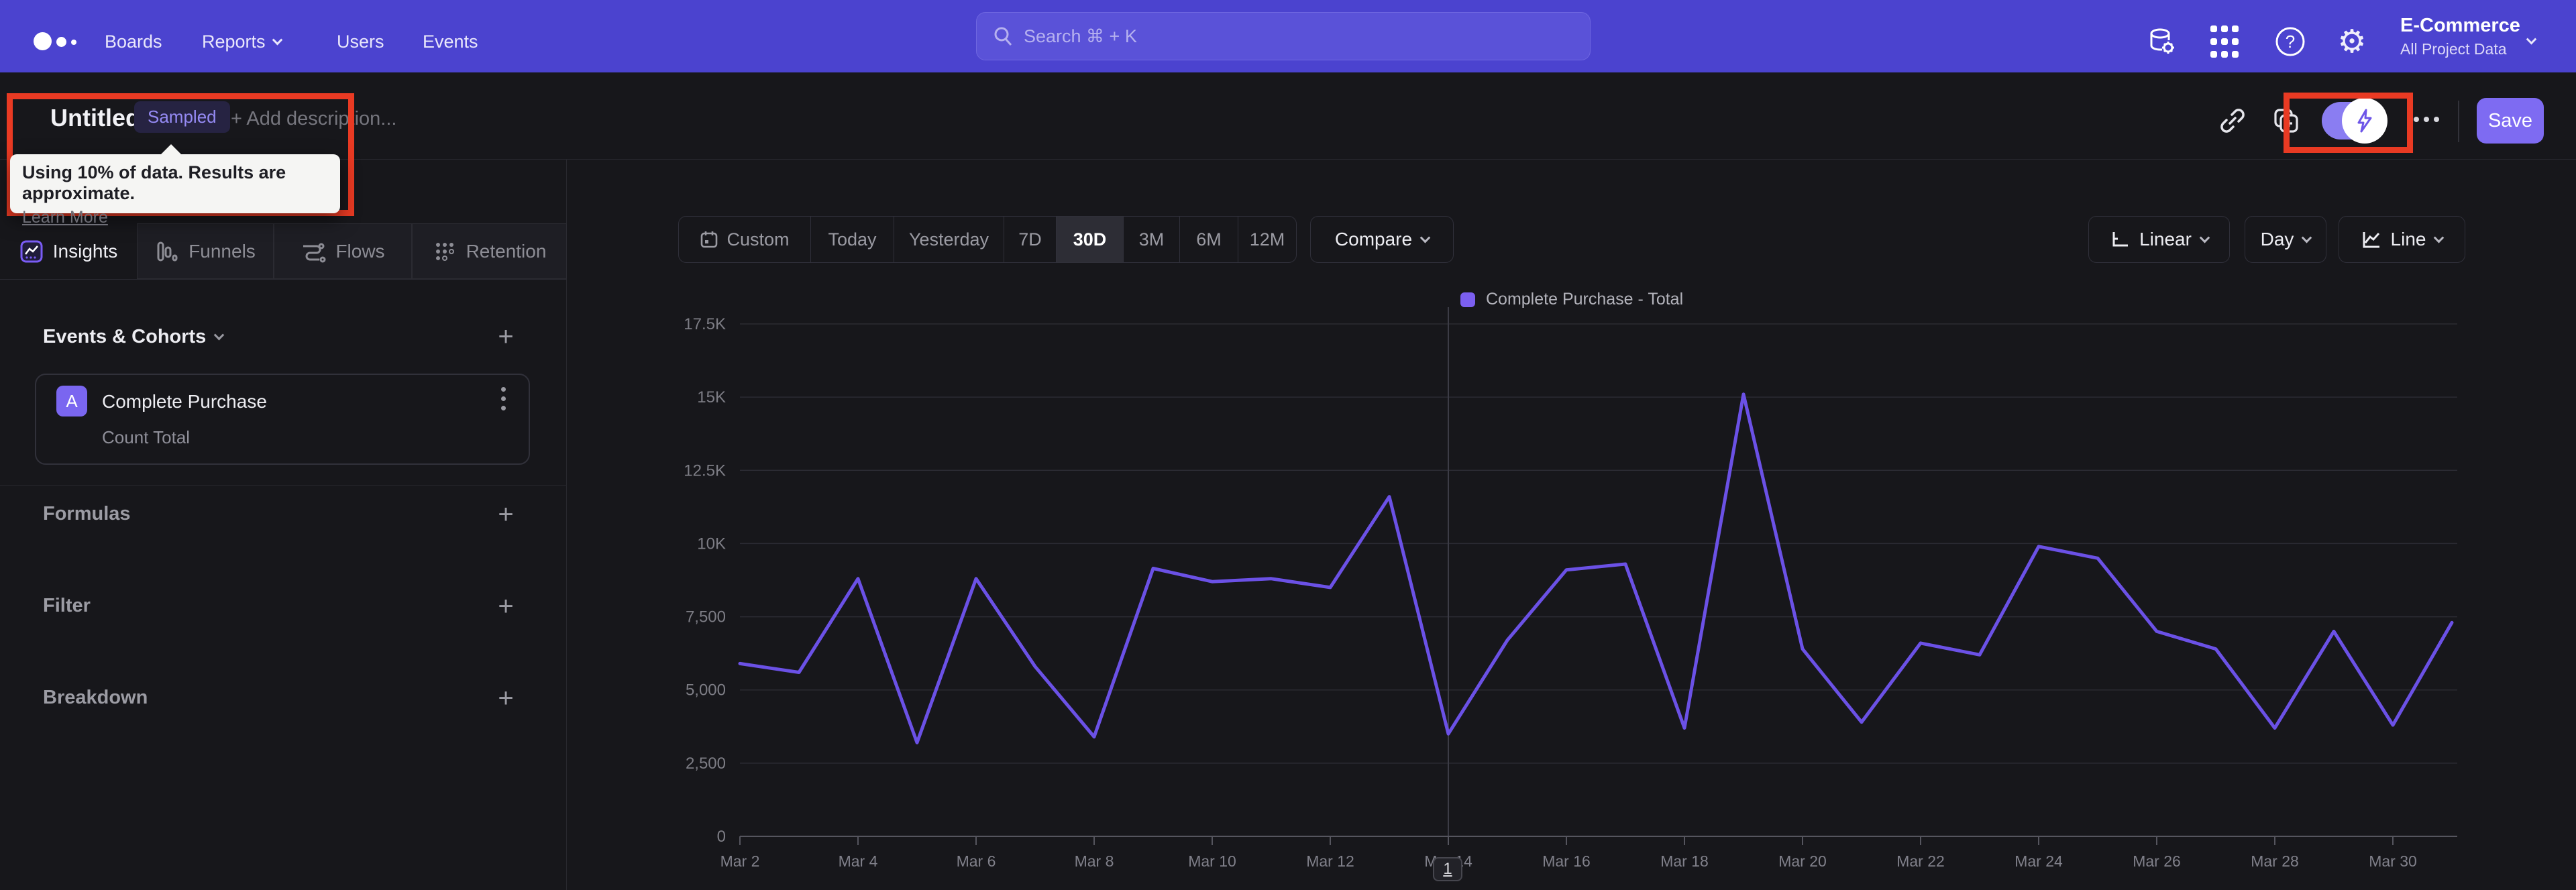 This screenshot has height=890, width=2576. Describe the element at coordinates (283, 485) in the screenshot. I see `section-divider` at that location.